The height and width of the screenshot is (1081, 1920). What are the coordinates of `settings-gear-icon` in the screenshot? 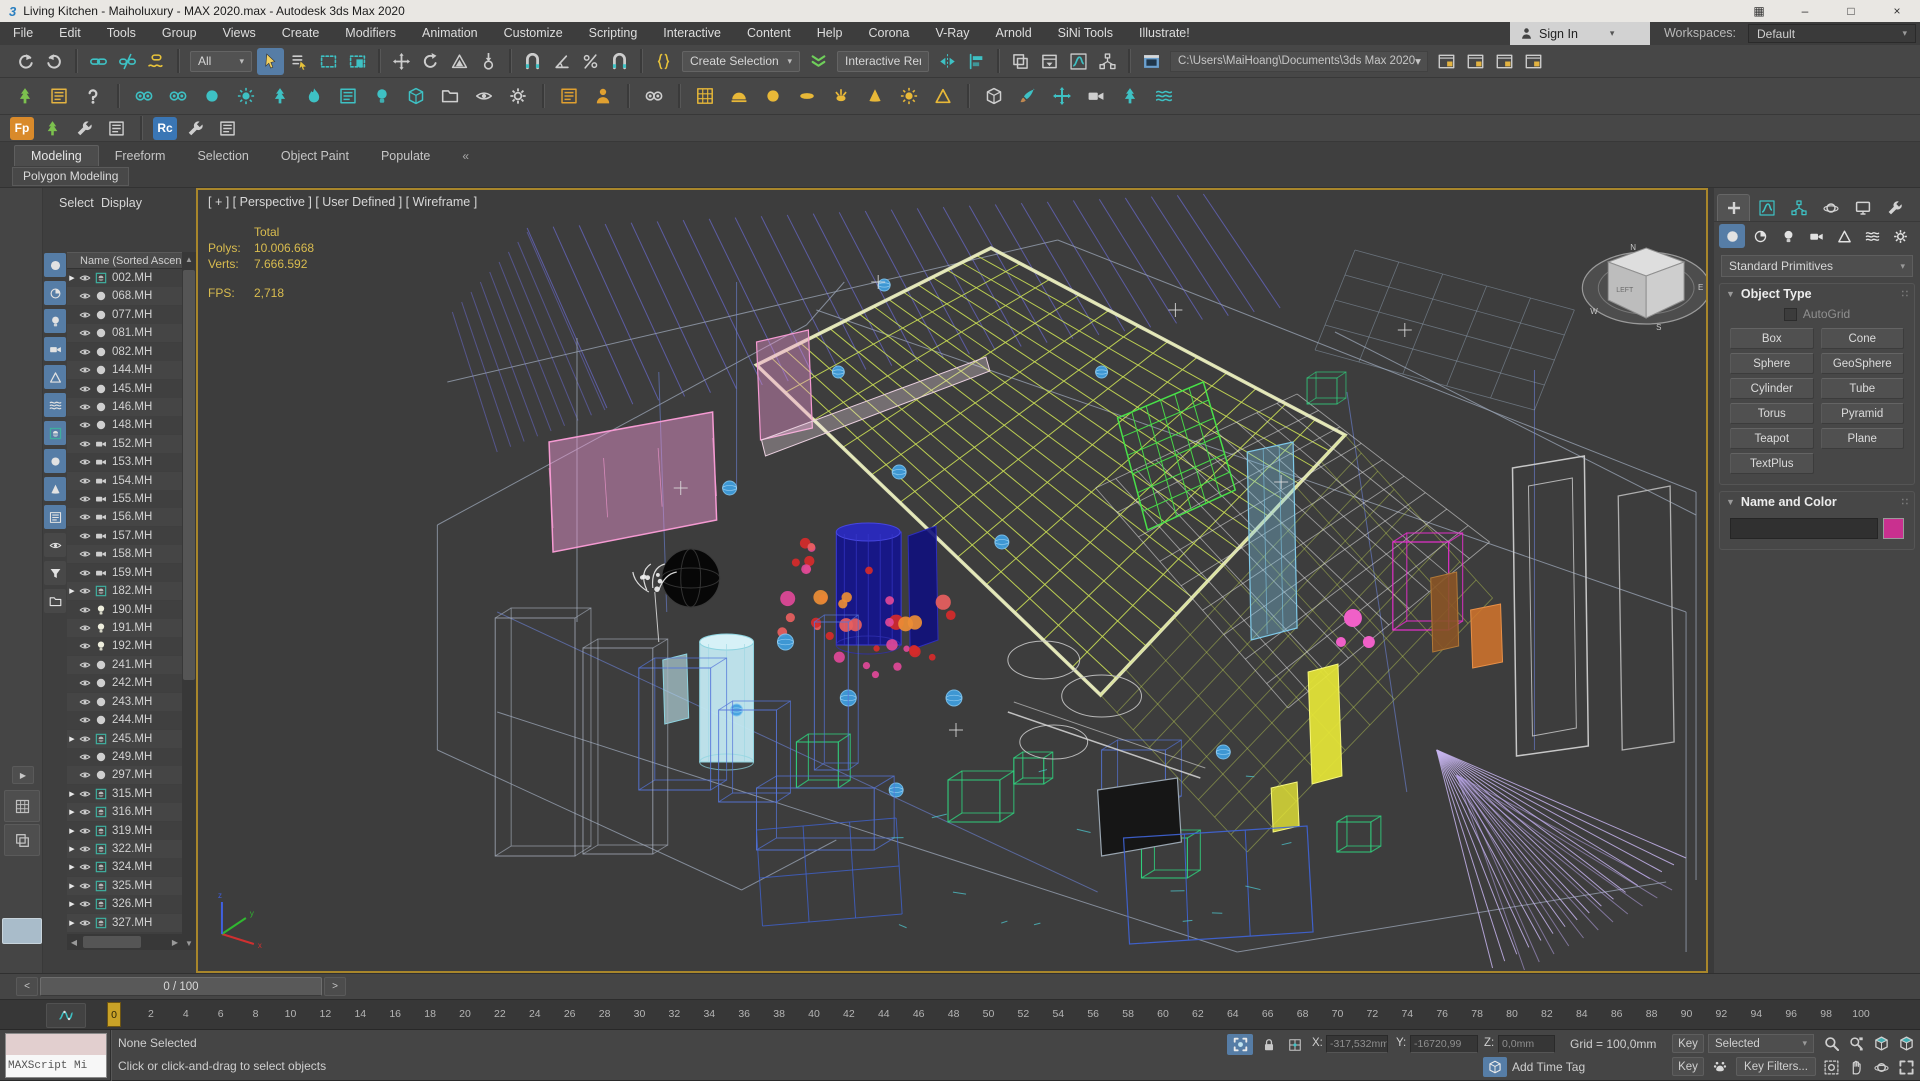 It's located at (518, 96).